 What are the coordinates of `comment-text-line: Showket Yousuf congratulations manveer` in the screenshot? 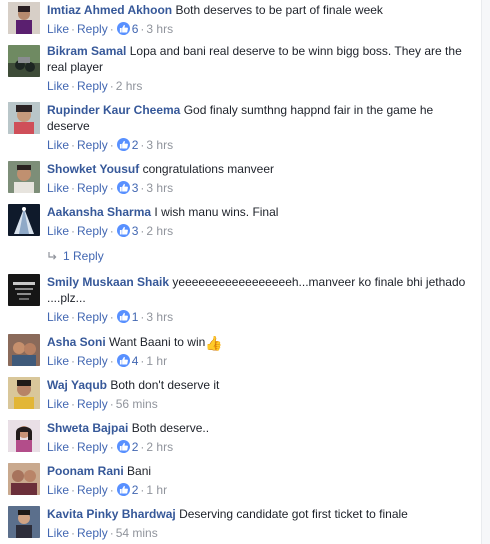 It's located at (259, 169).